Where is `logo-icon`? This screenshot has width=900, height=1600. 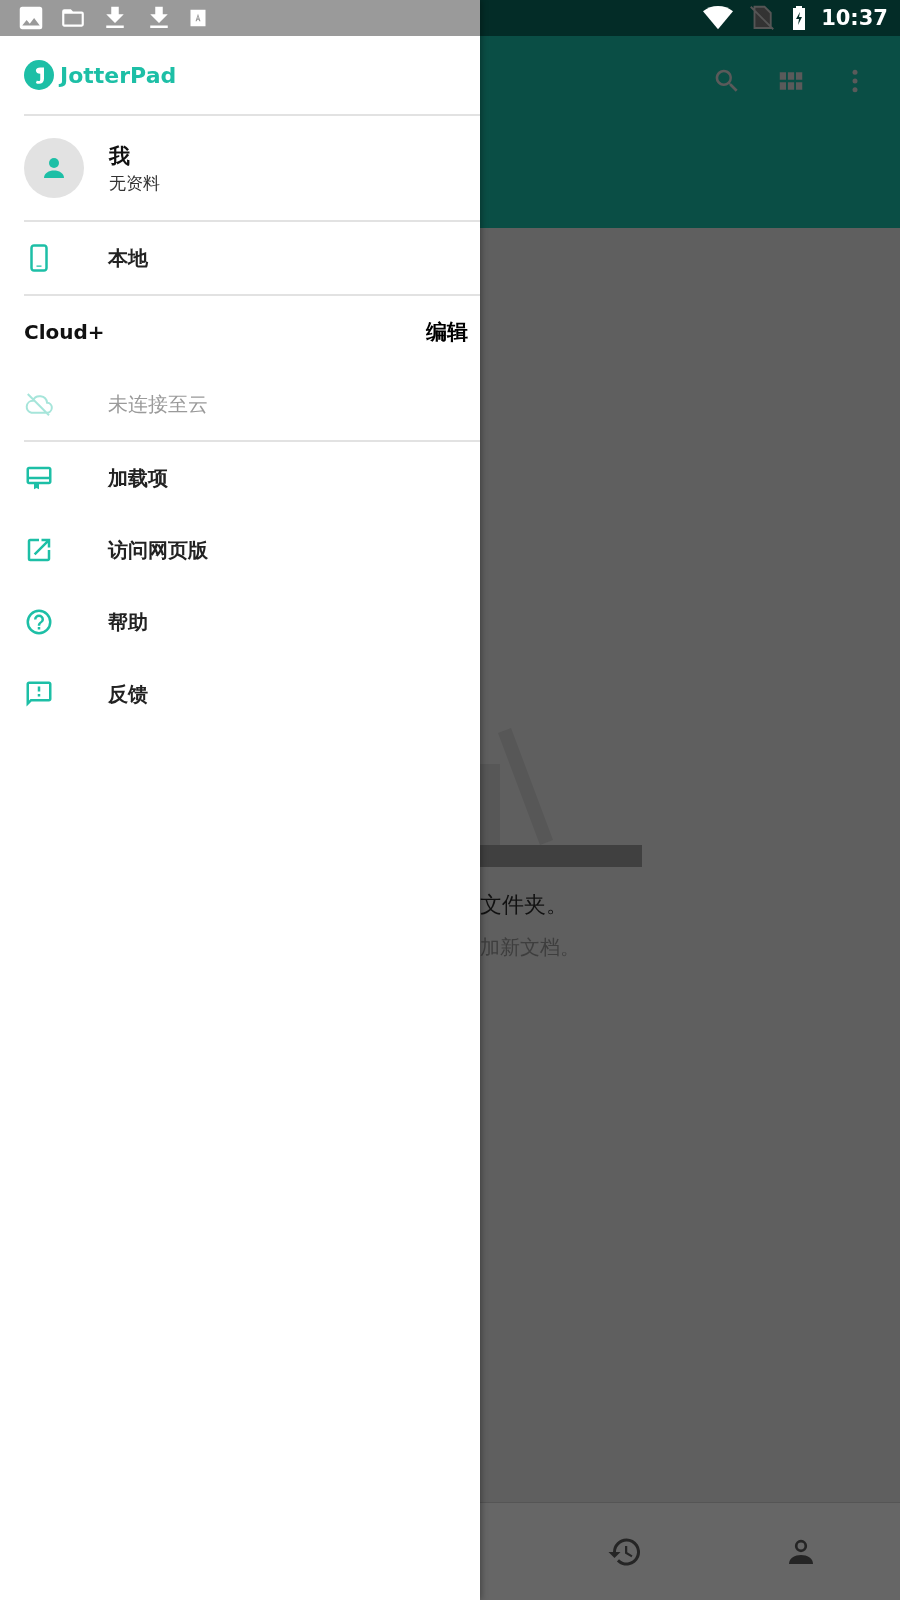
logo-icon is located at coordinates (39, 75).